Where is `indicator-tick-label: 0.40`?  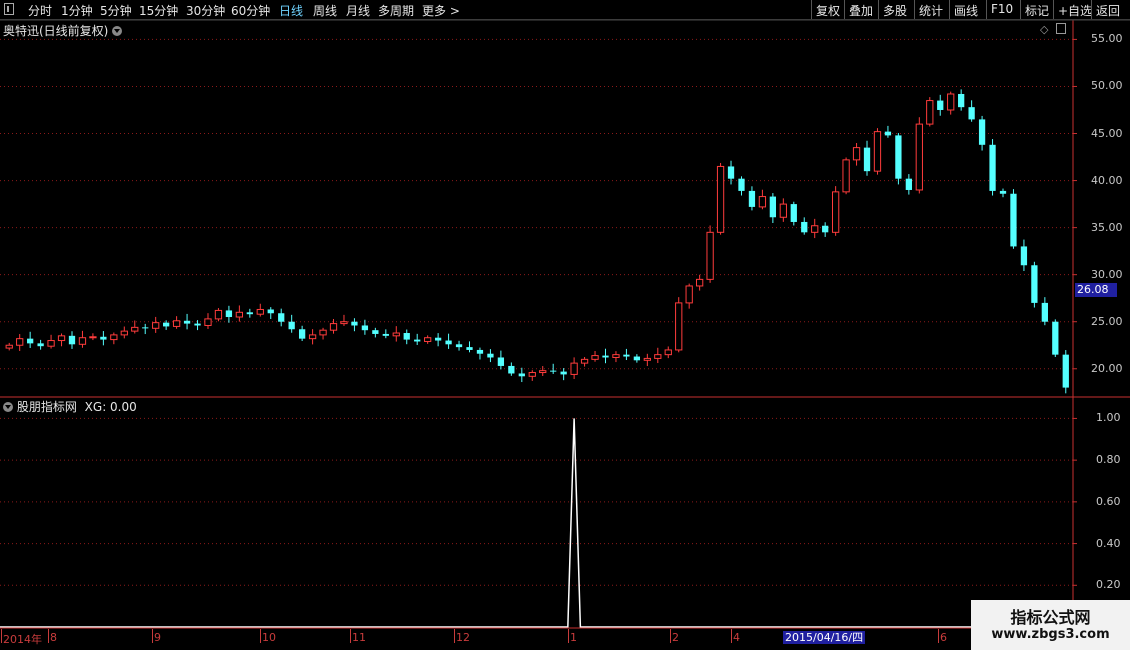
indicator-tick-label: 0.40 is located at coordinates (1108, 543).